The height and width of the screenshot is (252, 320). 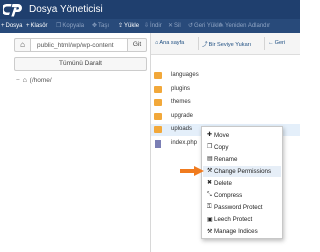 What do you see at coordinates (181, 102) in the screenshot?
I see `file-name: themes` at bounding box center [181, 102].